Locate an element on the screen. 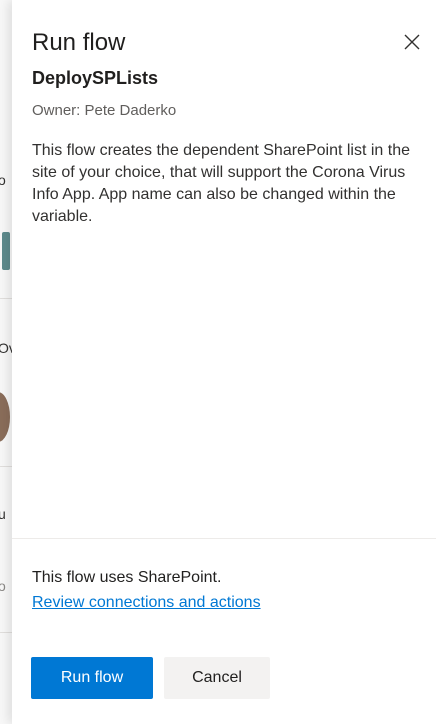 The height and width of the screenshot is (724, 436). flow-name: DeploySPLists is located at coordinates (95, 78).